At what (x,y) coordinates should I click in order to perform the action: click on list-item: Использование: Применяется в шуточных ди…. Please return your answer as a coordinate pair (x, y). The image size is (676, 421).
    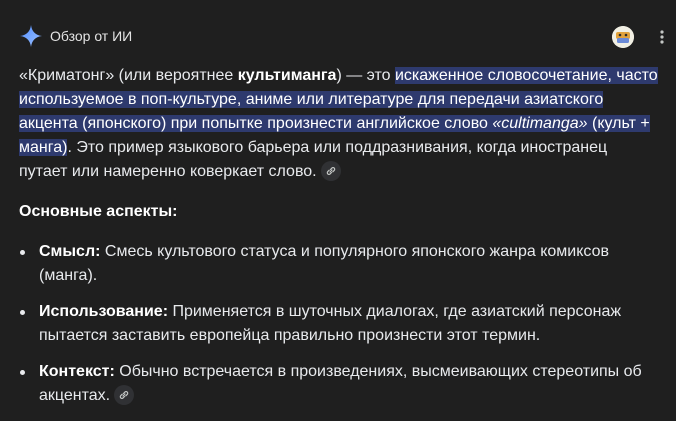
    Looking at the image, I should click on (339, 324).